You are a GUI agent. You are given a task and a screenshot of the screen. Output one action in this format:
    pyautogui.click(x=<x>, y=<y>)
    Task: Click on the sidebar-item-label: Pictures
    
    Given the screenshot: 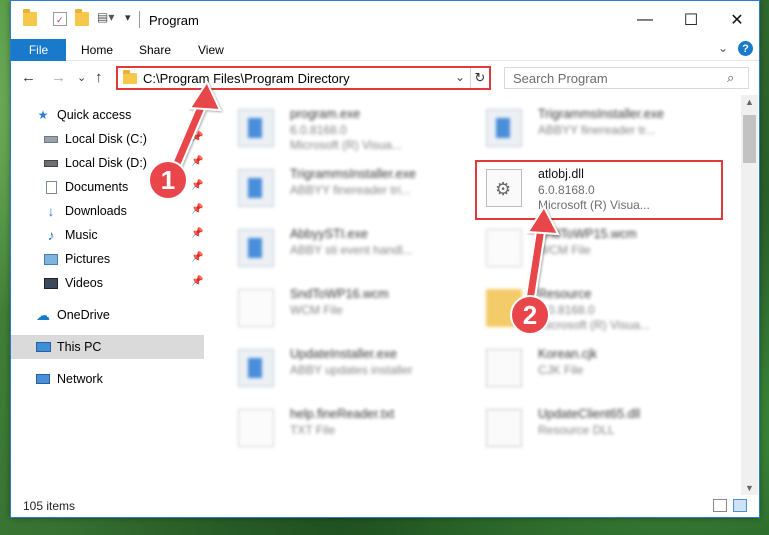 What is the action you would take?
    pyautogui.click(x=88, y=259)
    